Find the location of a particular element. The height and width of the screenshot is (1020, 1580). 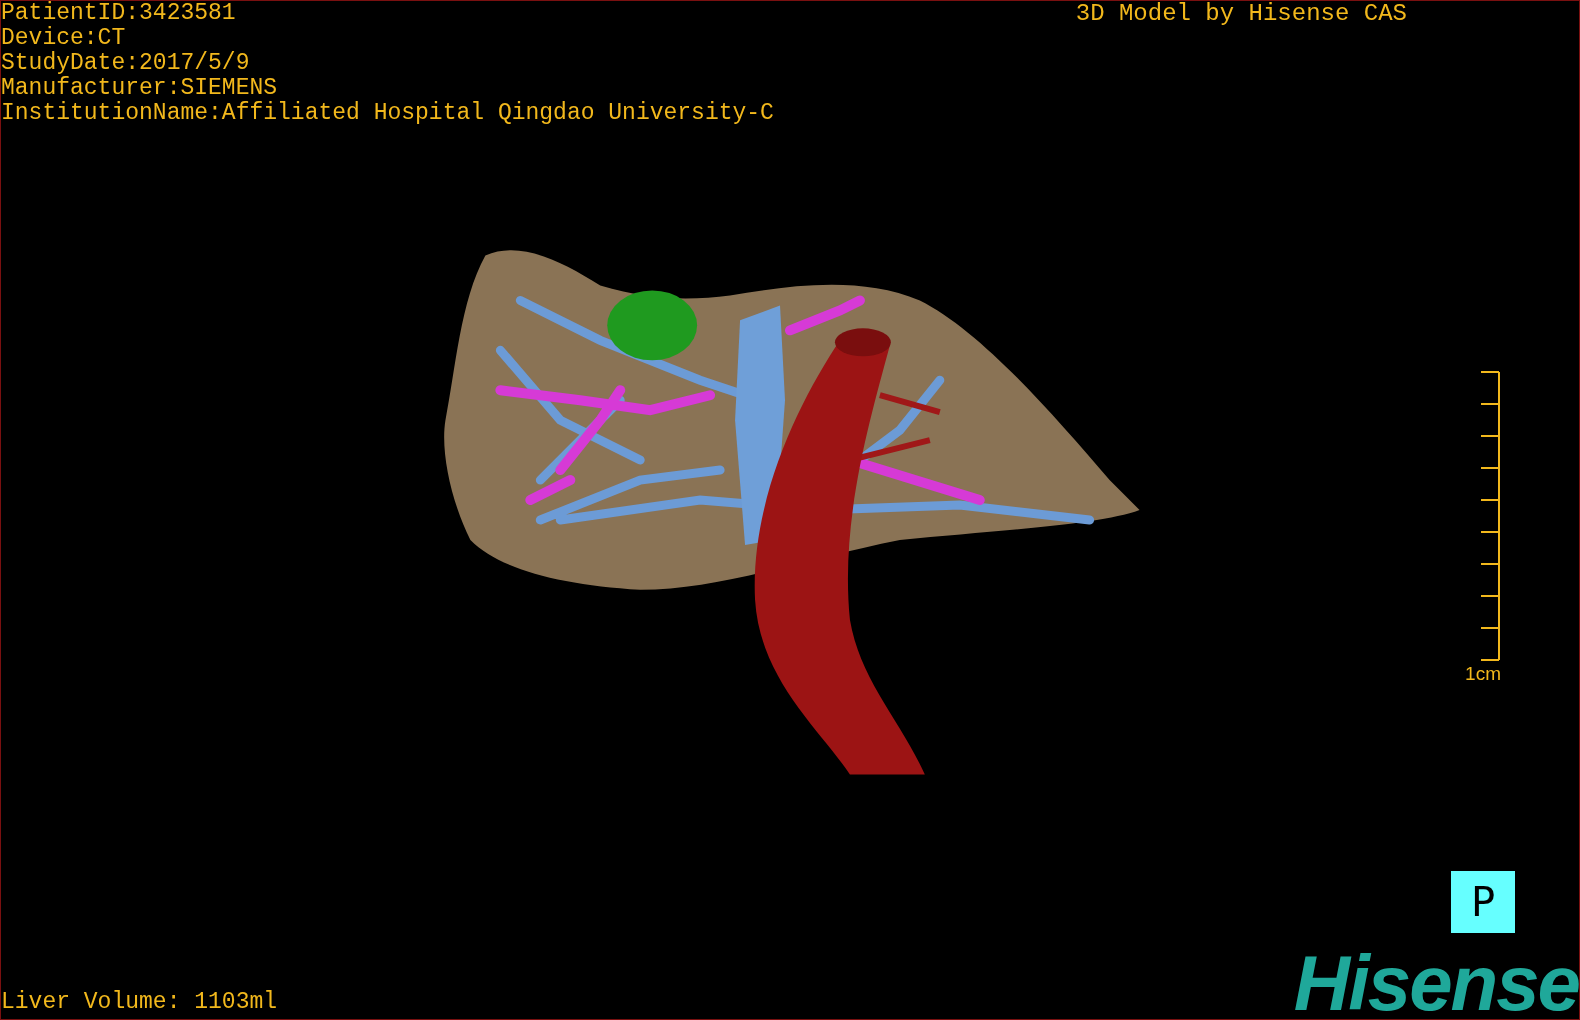

patient-info-text: StudyDate:2017/5/9 is located at coordinates (126, 63).